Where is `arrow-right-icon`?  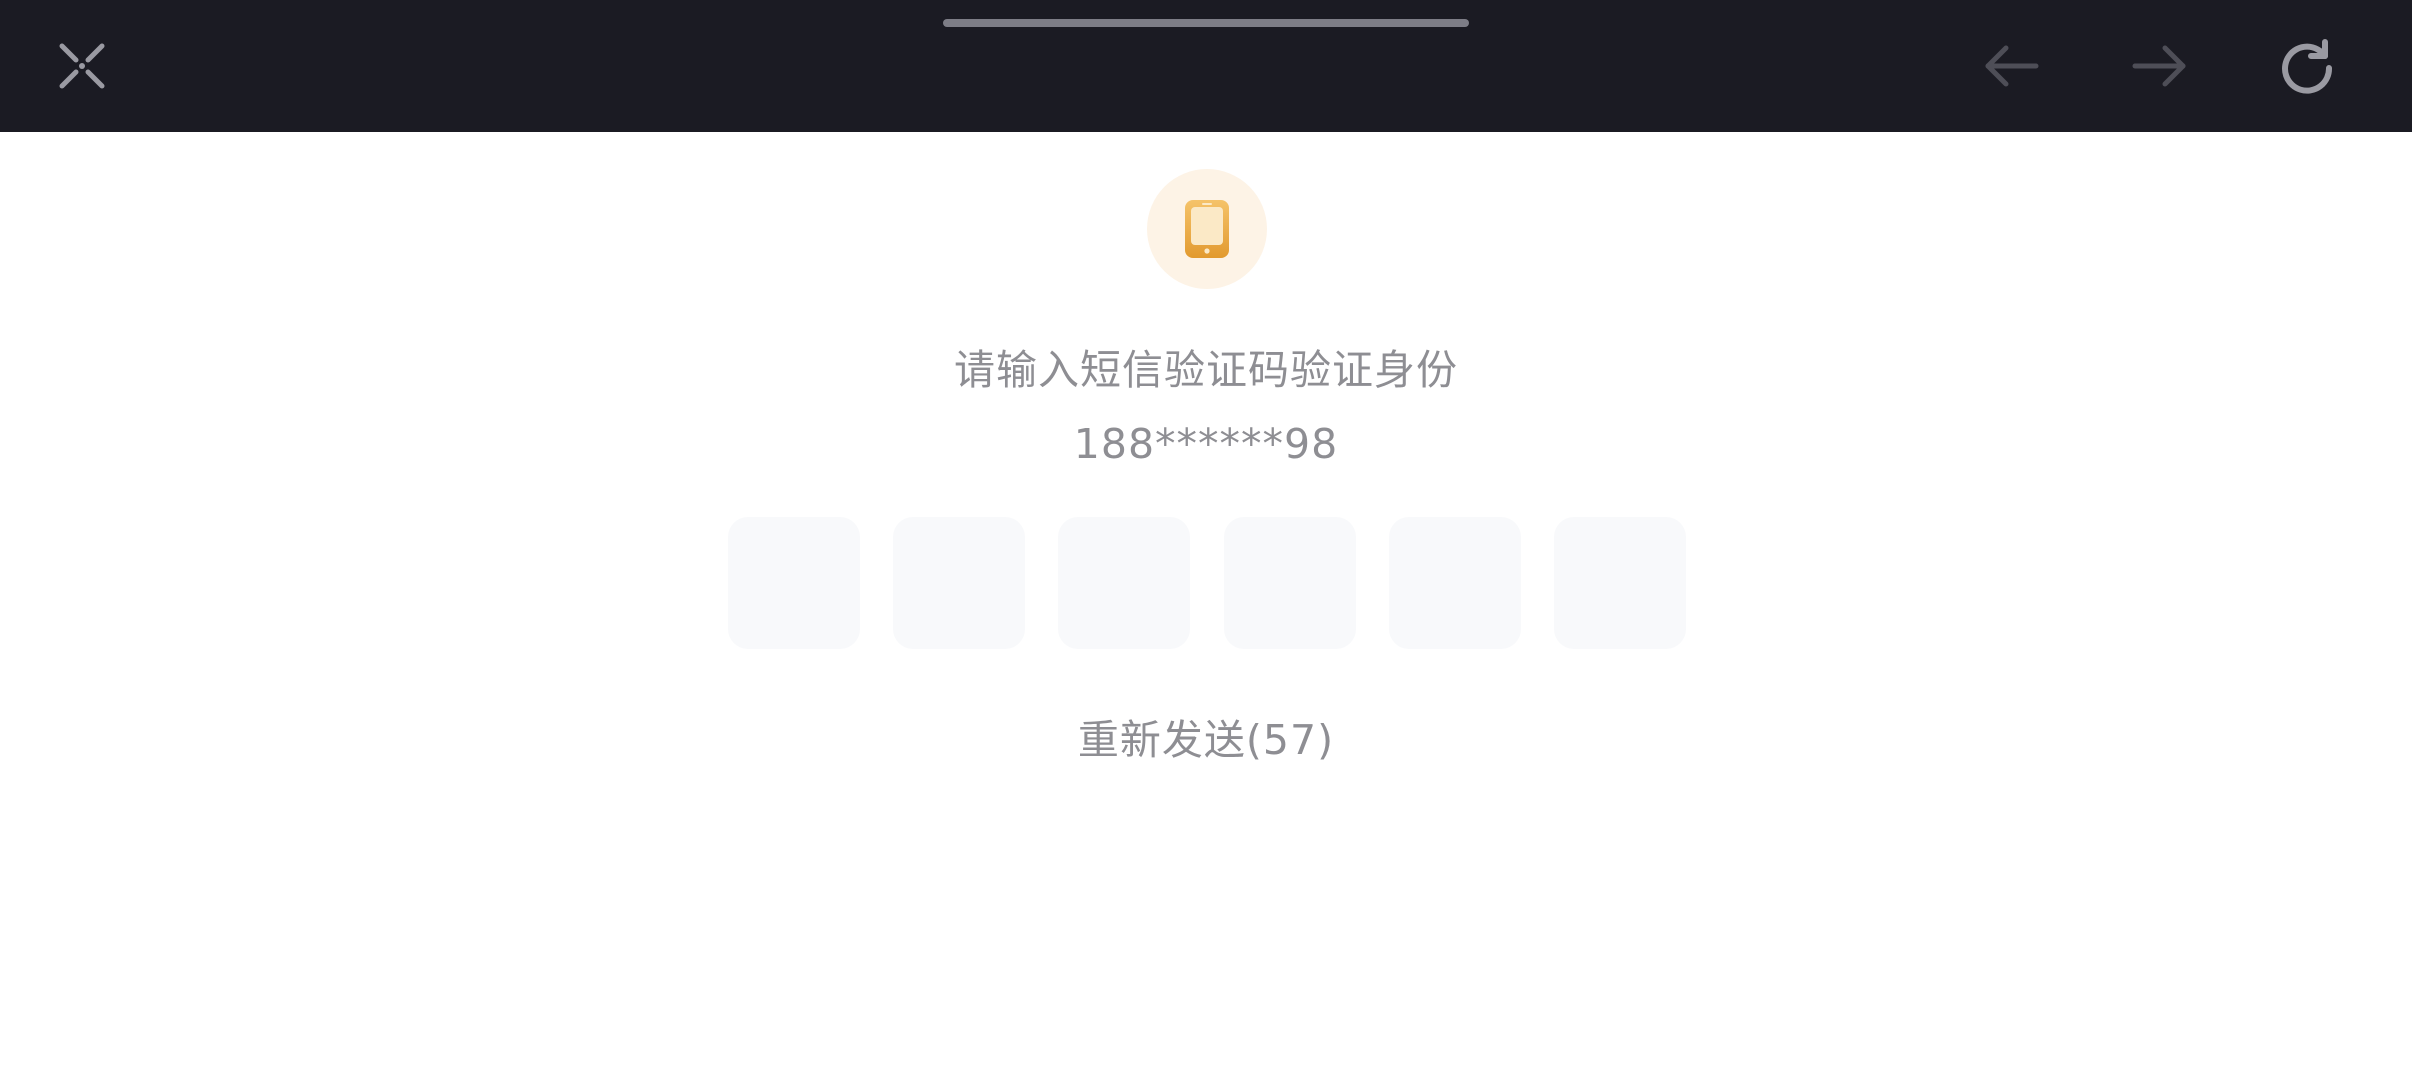 arrow-right-icon is located at coordinates (2159, 66).